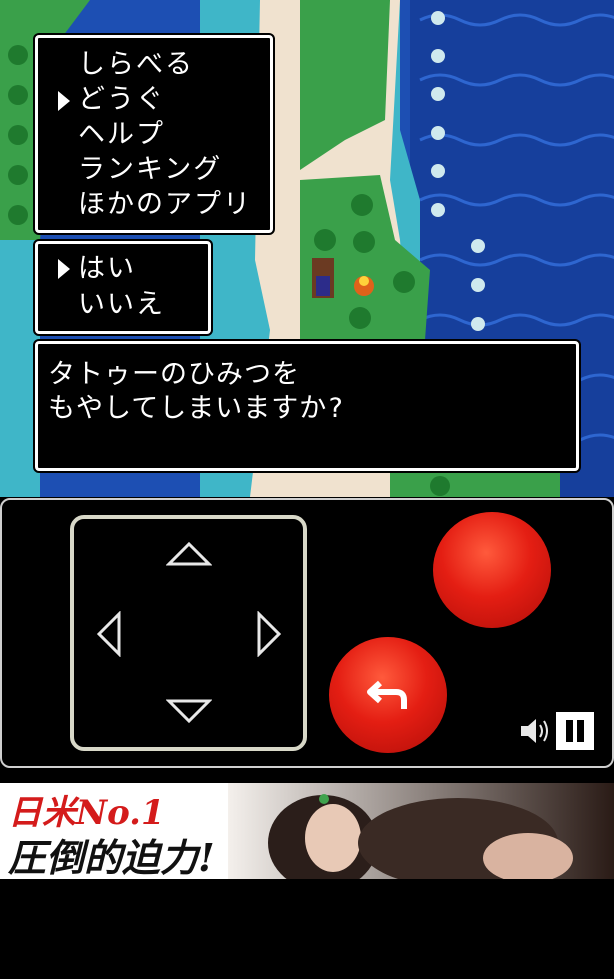 The width and height of the screenshot is (614, 979). Describe the element at coordinates (121, 135) in the screenshot. I see `menu-item-help: ヘルプ` at that location.